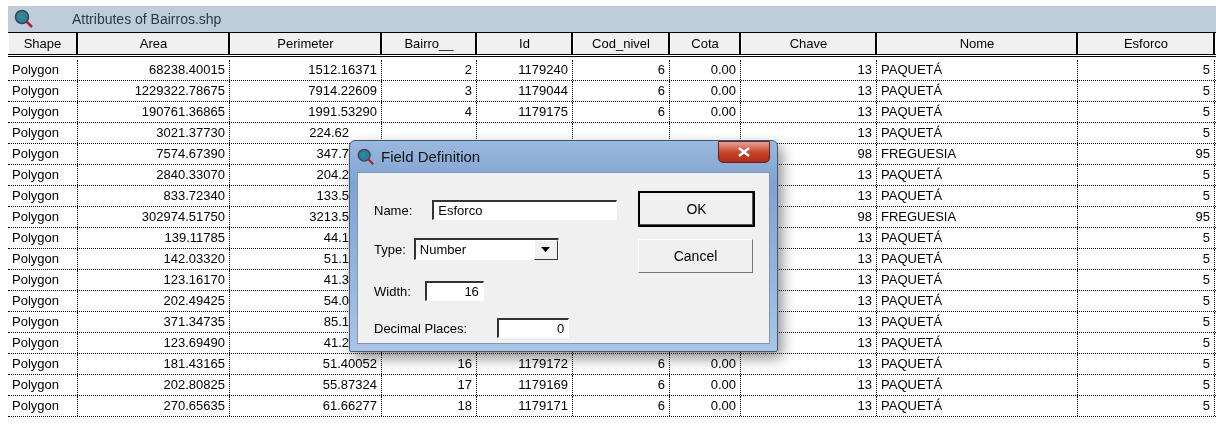 The image size is (1216, 430). I want to click on close-button, so click(744, 151).